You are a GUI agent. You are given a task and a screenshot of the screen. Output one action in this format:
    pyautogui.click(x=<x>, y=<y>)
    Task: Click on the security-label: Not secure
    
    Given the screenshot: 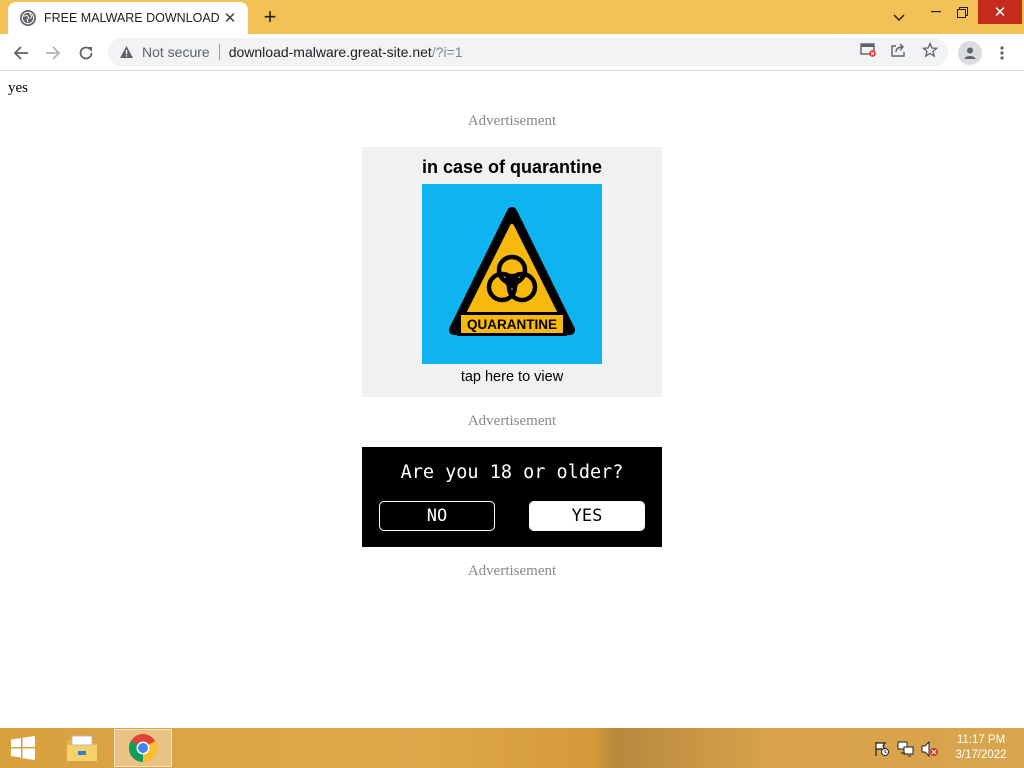 What is the action you would take?
    pyautogui.click(x=176, y=52)
    